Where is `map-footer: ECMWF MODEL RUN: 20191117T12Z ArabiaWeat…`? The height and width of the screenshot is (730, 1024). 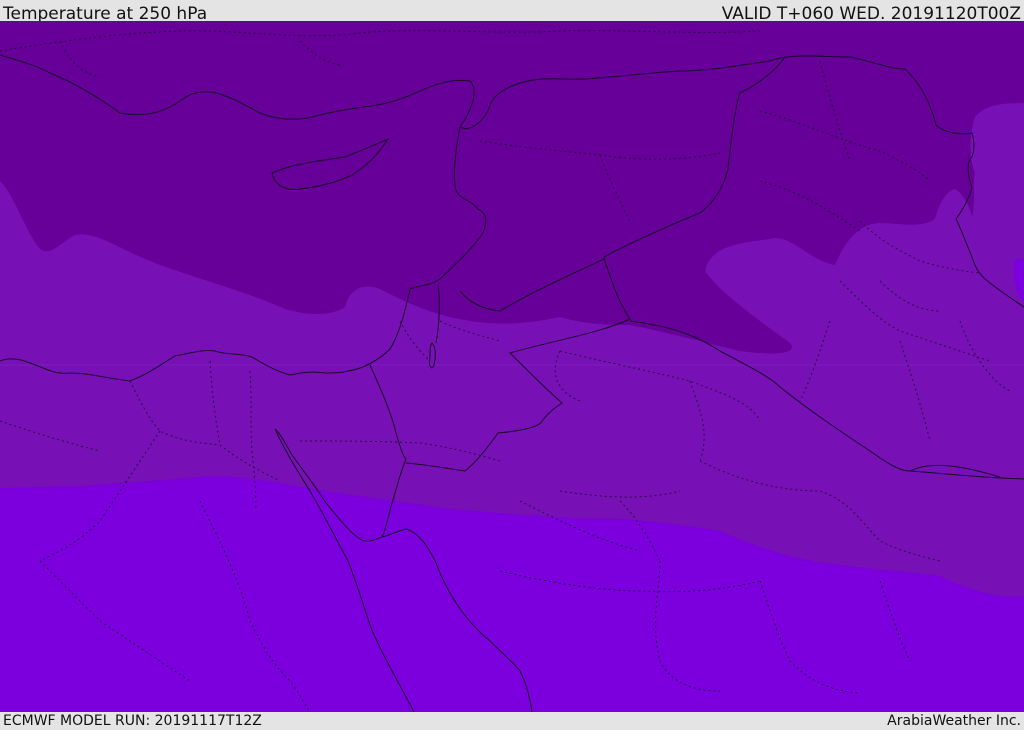 map-footer: ECMWF MODEL RUN: 20191117T12Z ArabiaWeat… is located at coordinates (512, 720).